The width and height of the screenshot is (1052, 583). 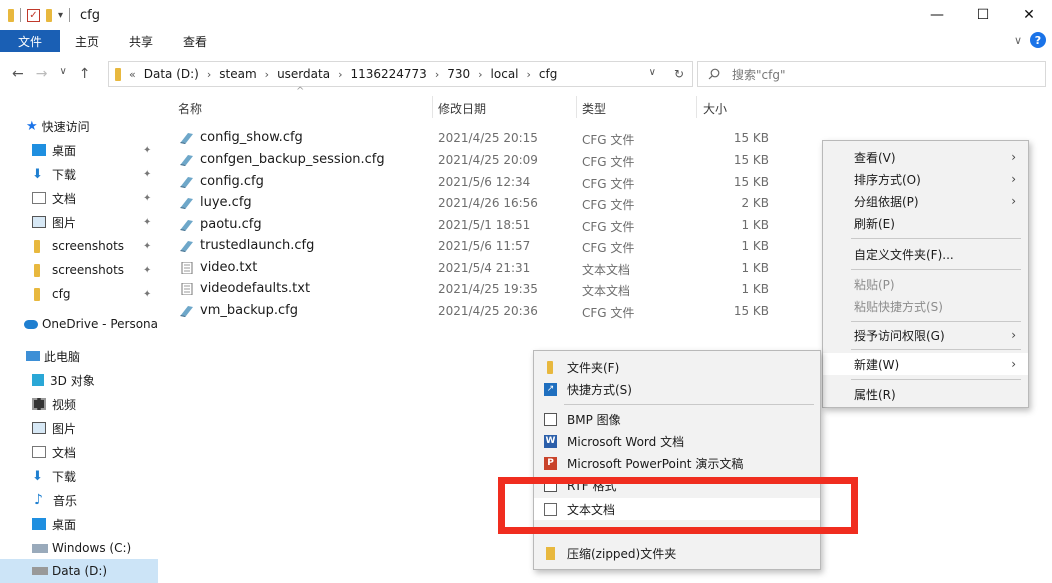 What do you see at coordinates (111, 404) in the screenshot?
I see `sidebar-item-videos: 视频` at bounding box center [111, 404].